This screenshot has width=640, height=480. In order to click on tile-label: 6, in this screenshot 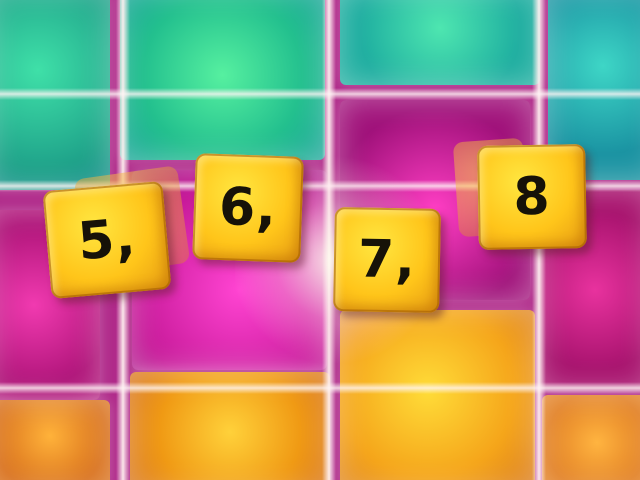, I will do `click(248, 208)`.